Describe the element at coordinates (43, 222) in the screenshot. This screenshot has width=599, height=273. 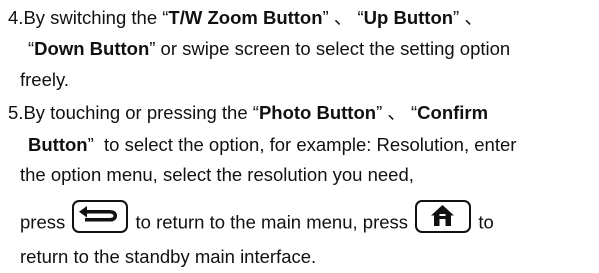
I see `step5-text: press` at that location.